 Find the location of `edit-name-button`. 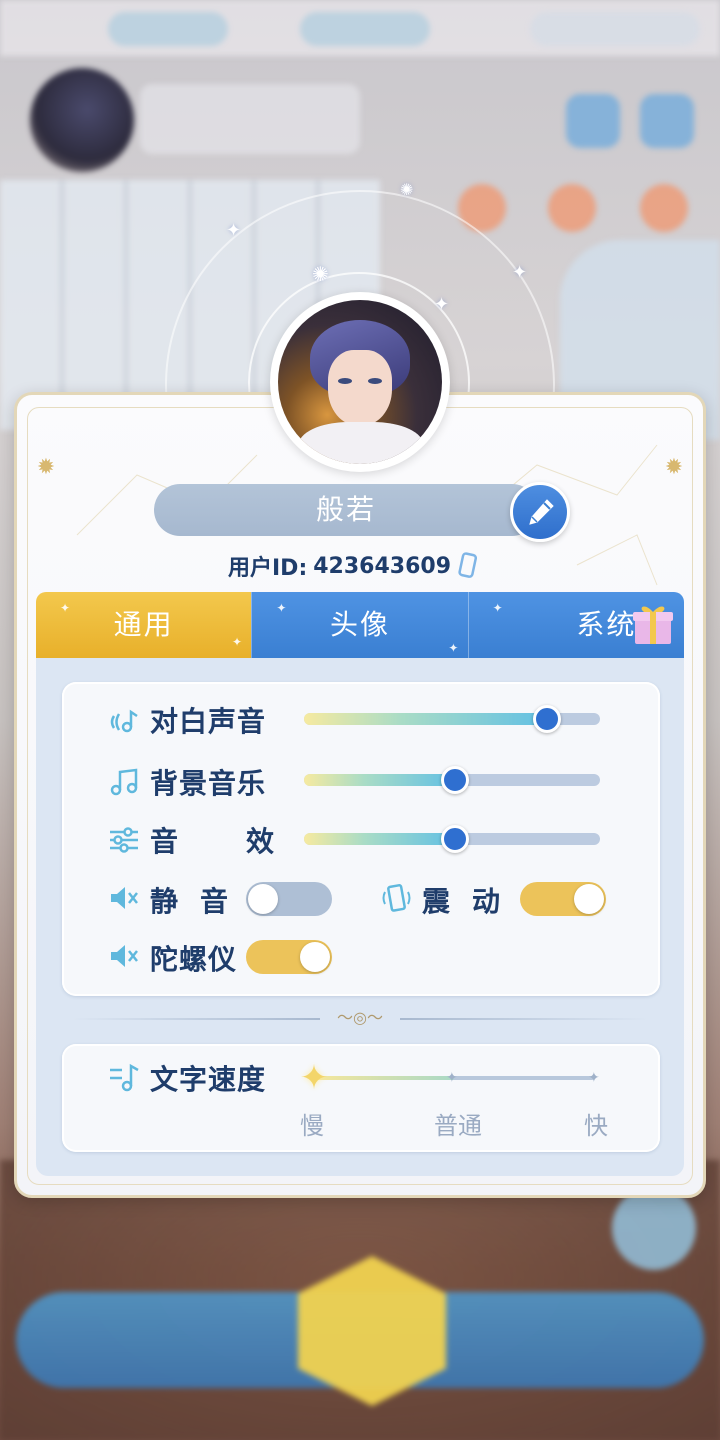

edit-name-button is located at coordinates (540, 512).